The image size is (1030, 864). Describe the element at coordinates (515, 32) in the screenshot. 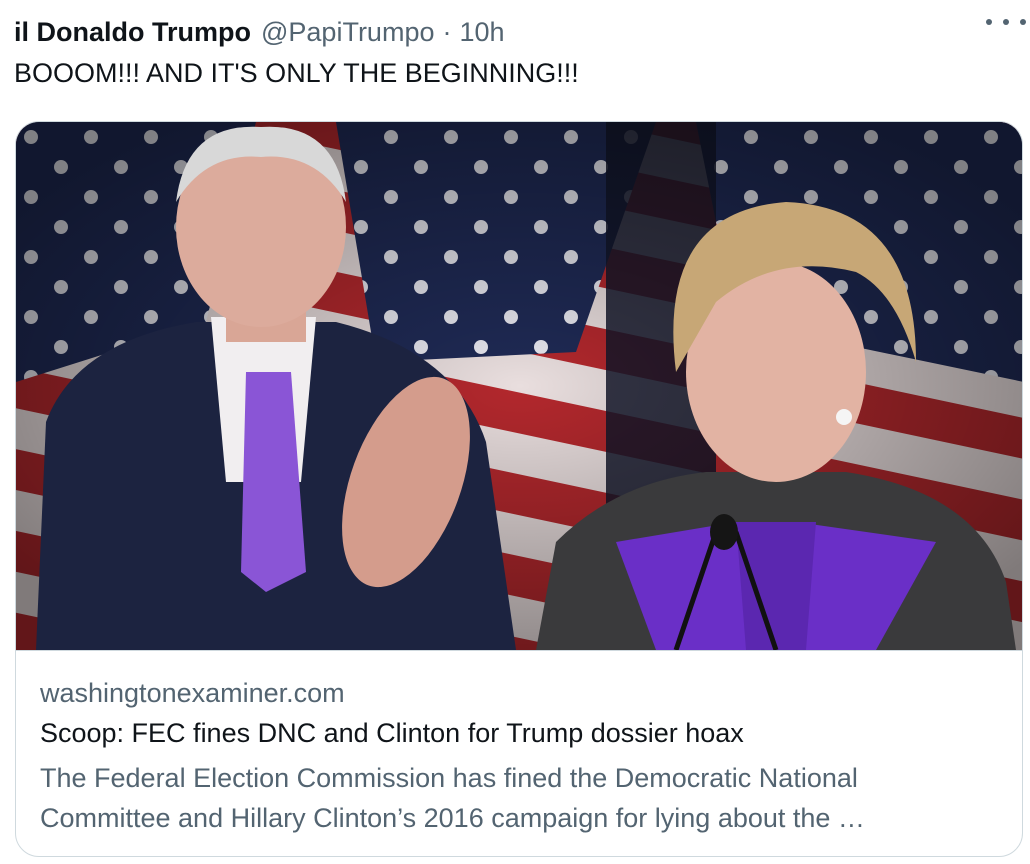

I see `tweet-header: il Donaldo Trumpo @PapiTrumpo · 10h` at that location.